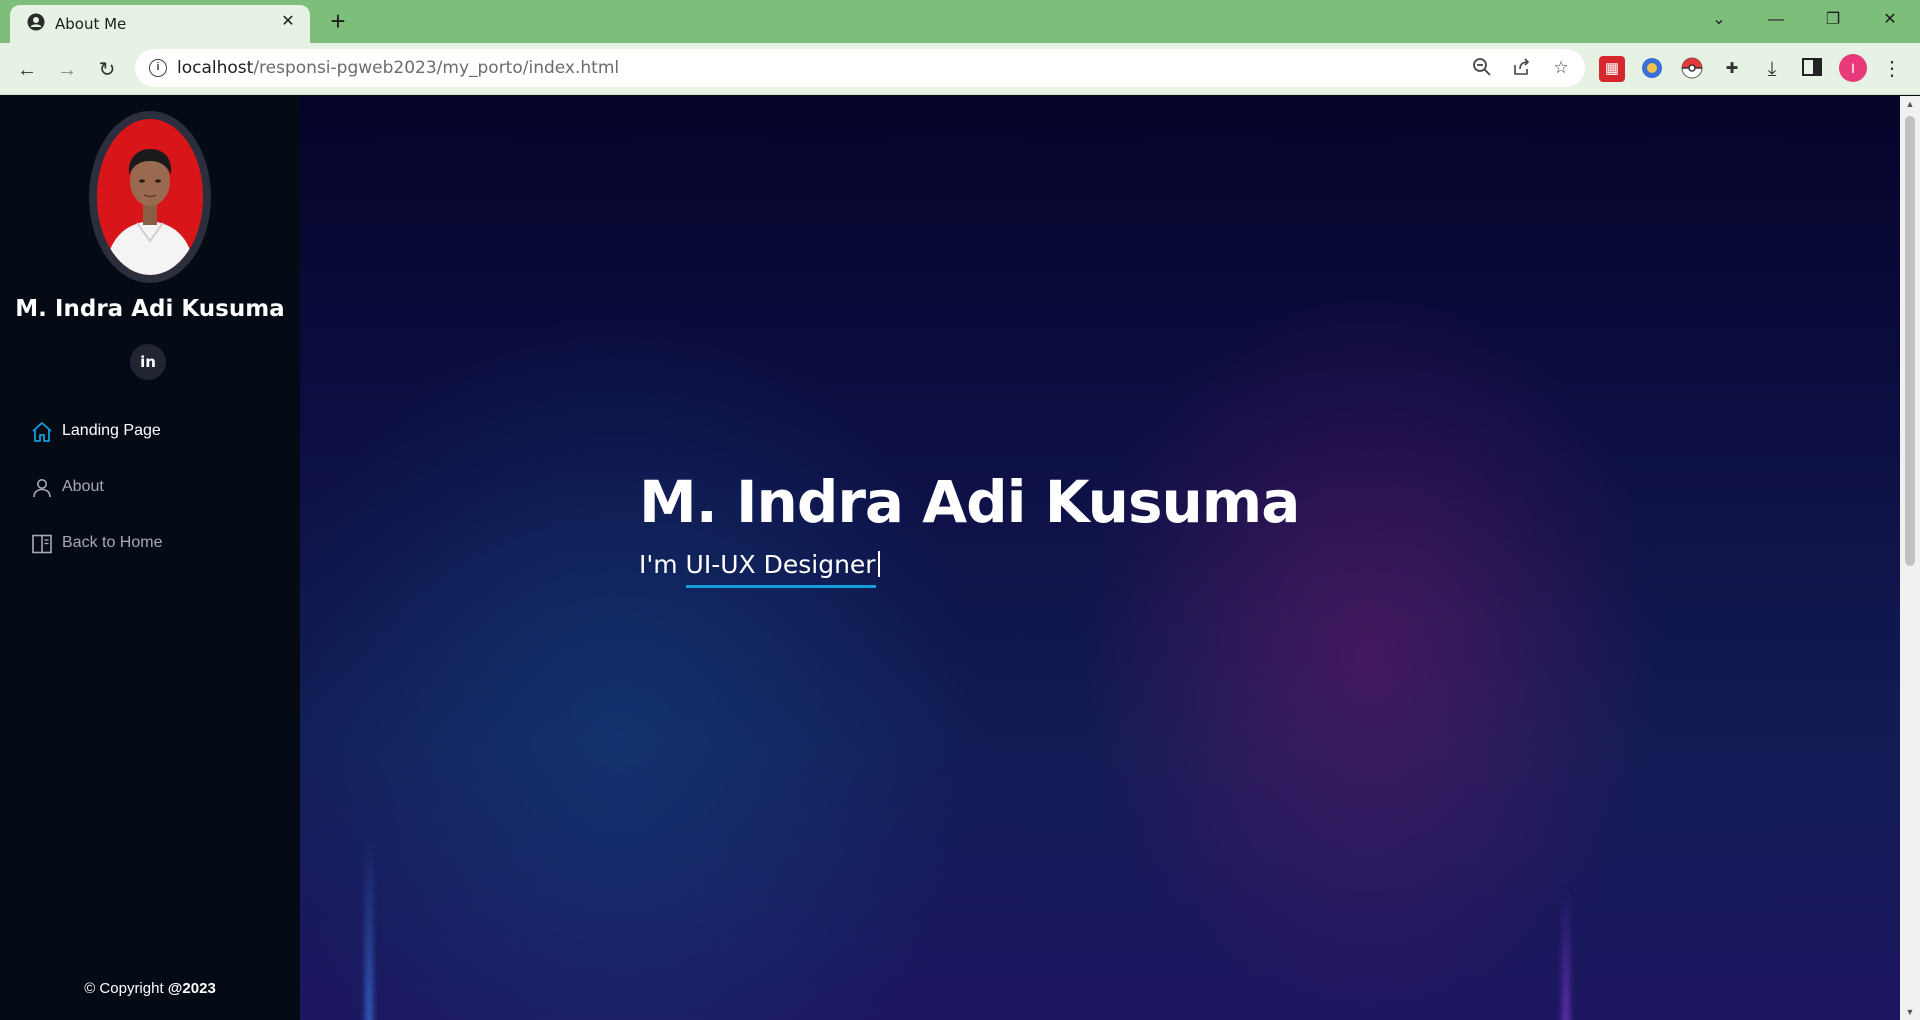 This screenshot has width=1920, height=1020. I want to click on side-panel-icon, so click(1812, 69).